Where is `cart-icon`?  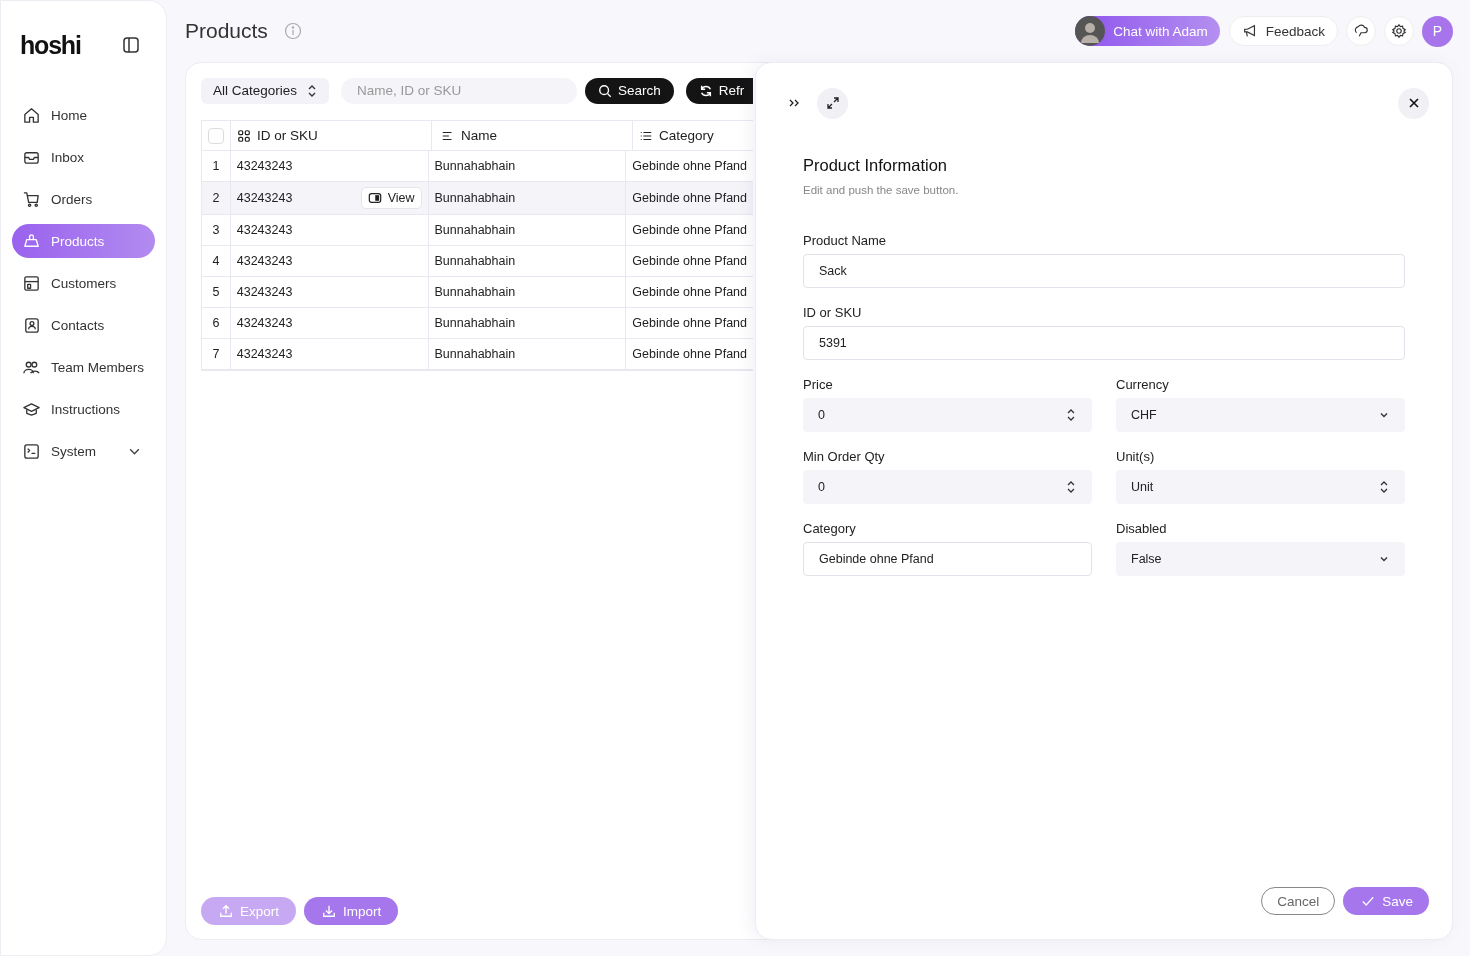 cart-icon is located at coordinates (31, 199).